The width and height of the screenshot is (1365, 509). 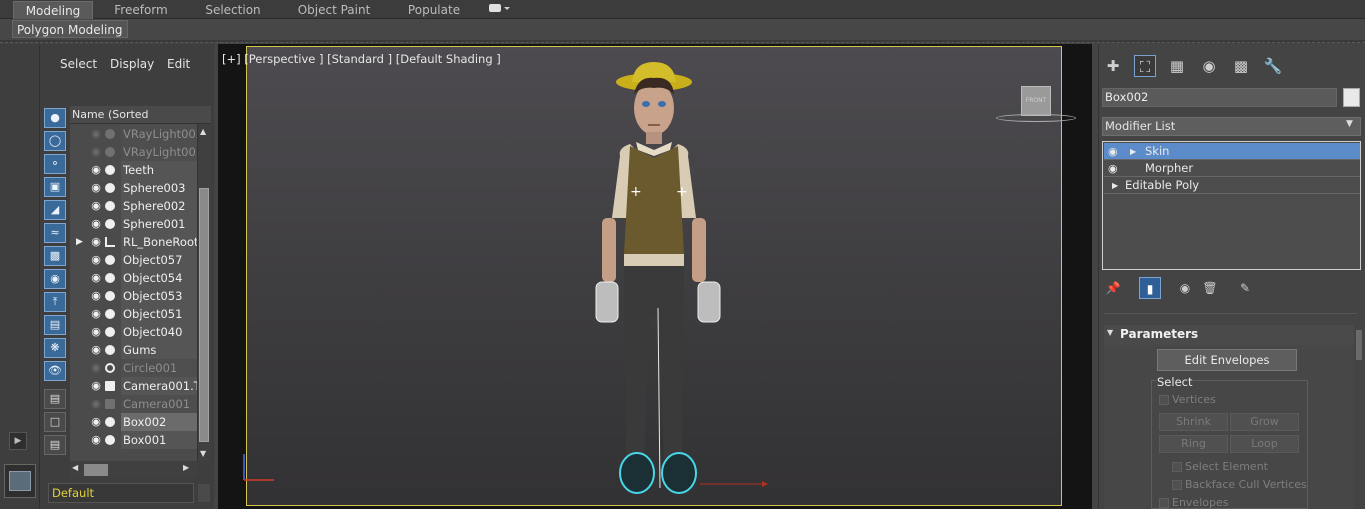 I want to click on filter-spacewarps-icon: ≈, so click(x=55, y=233).